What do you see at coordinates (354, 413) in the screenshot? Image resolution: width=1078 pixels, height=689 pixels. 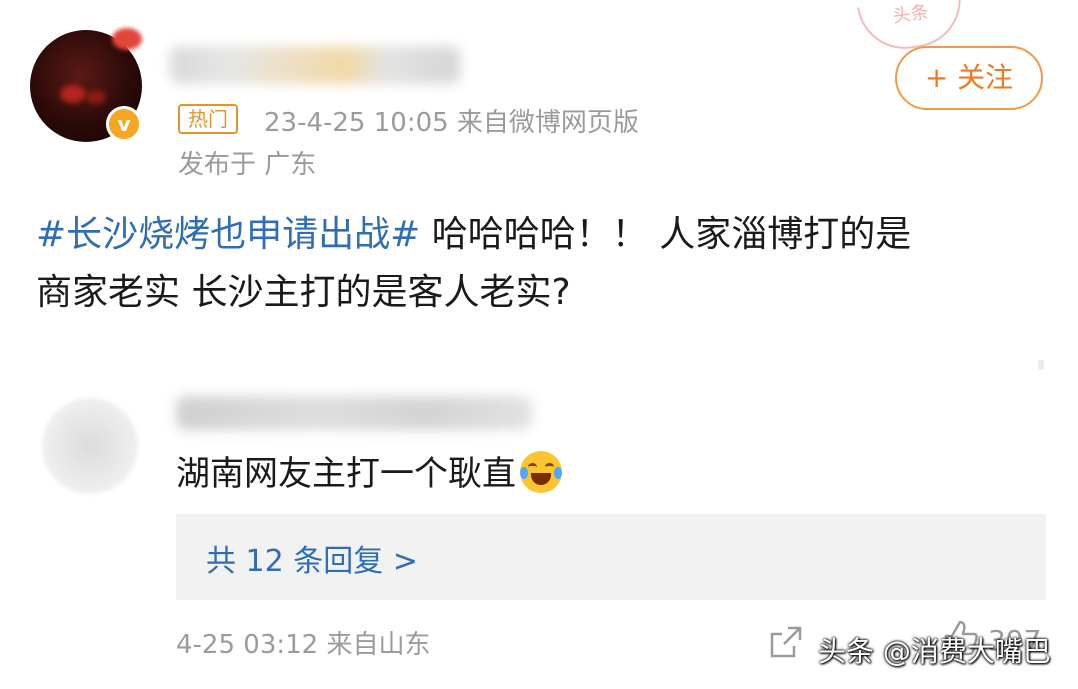 I see `commenter-name-blurred` at bounding box center [354, 413].